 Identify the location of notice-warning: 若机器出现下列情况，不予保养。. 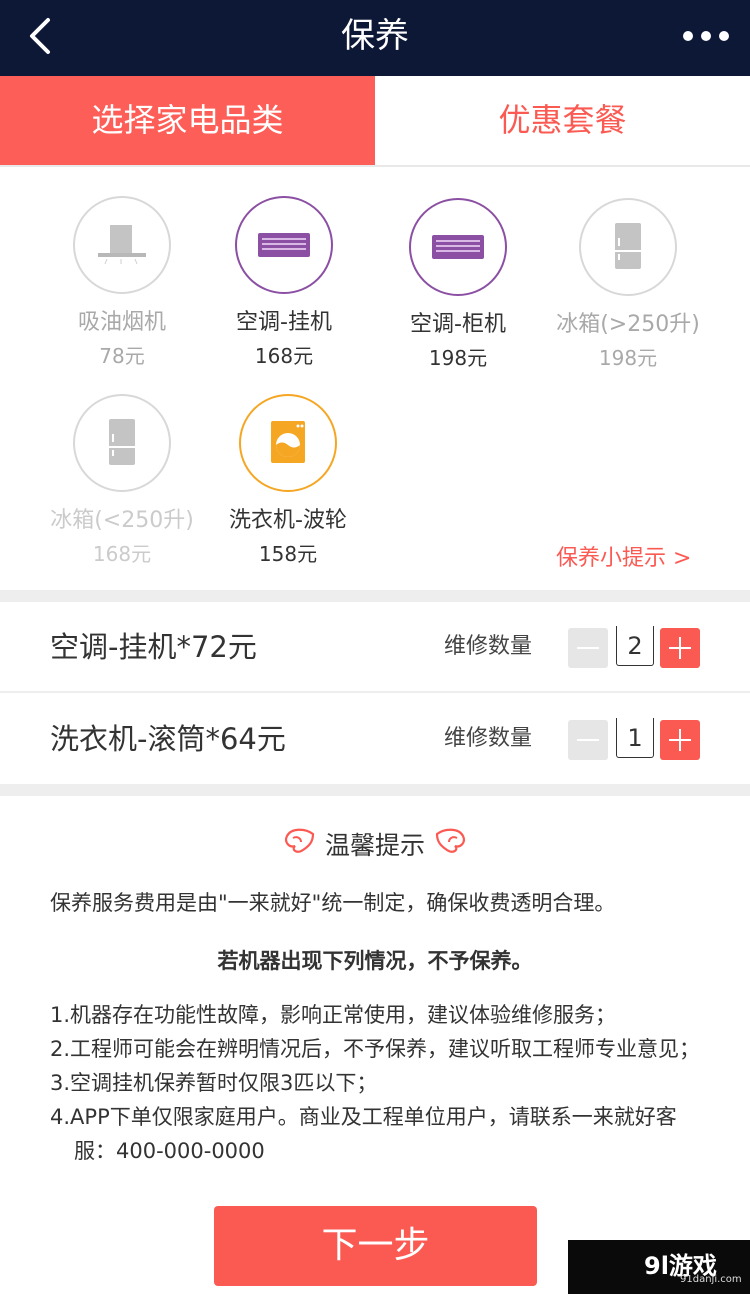
(375, 961).